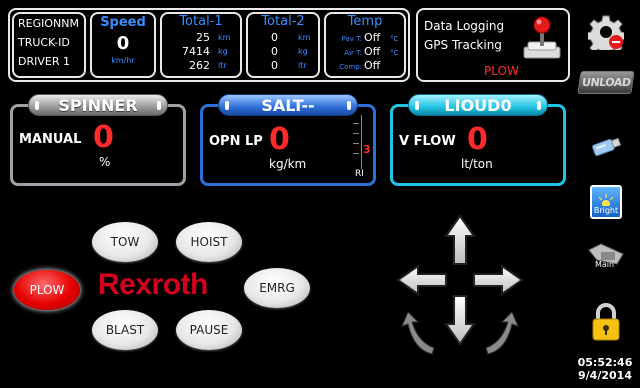 The width and height of the screenshot is (640, 388). I want to click on lock-icon, so click(606, 322).